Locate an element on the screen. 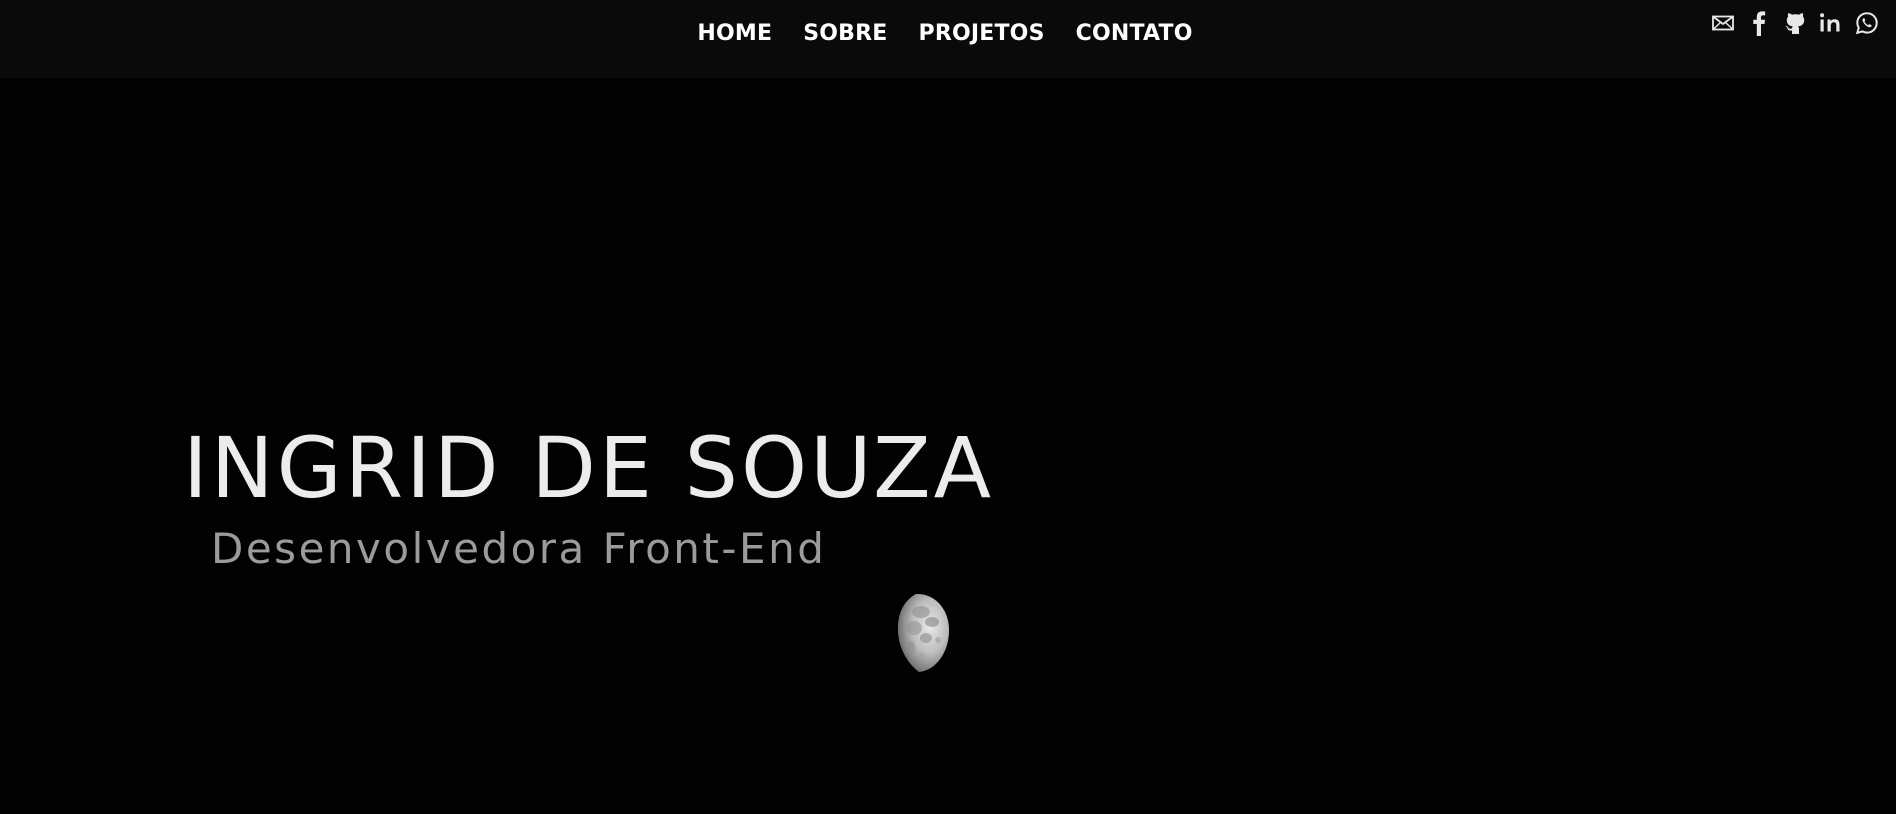 The image size is (1896, 814). social-links is located at coordinates (1795, 23).